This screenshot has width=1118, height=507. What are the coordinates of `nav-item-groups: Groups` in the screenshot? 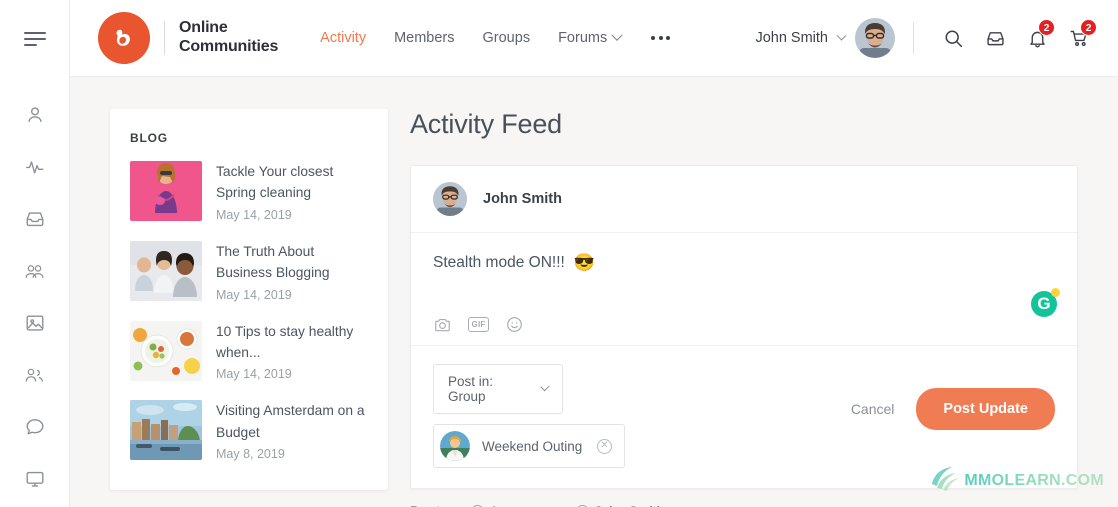 It's located at (507, 38).